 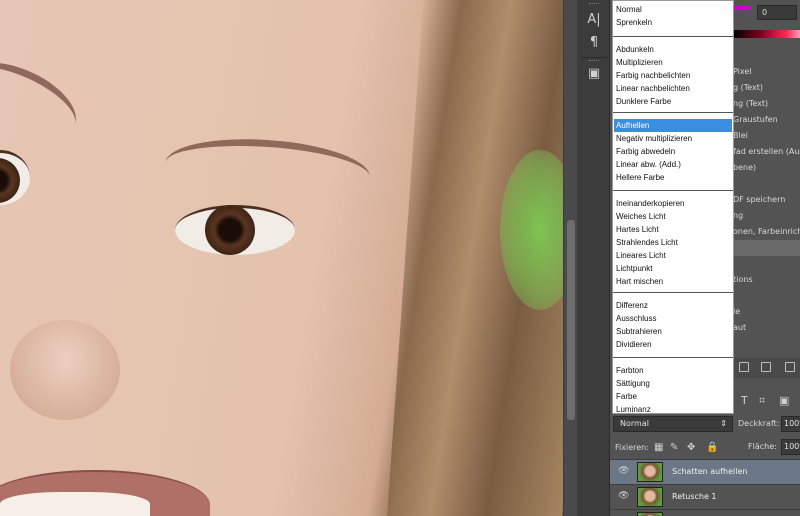 What do you see at coordinates (594, 74) in the screenshot?
I see `layer-comps-icon: ▣` at bounding box center [594, 74].